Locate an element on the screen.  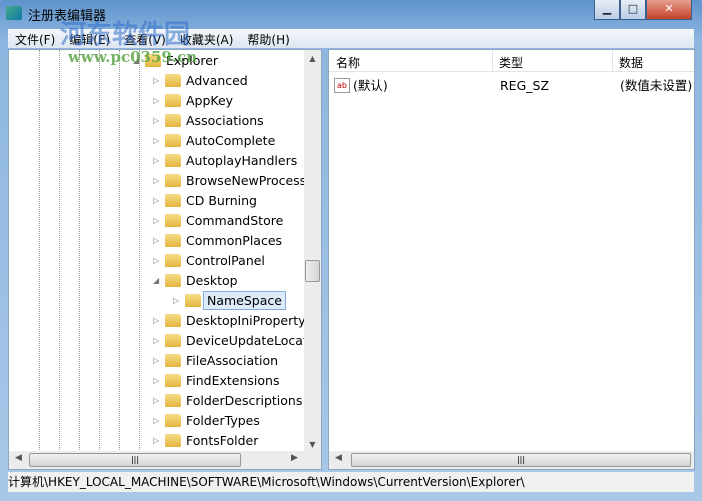
maximize-button: □ is located at coordinates (633, 10).